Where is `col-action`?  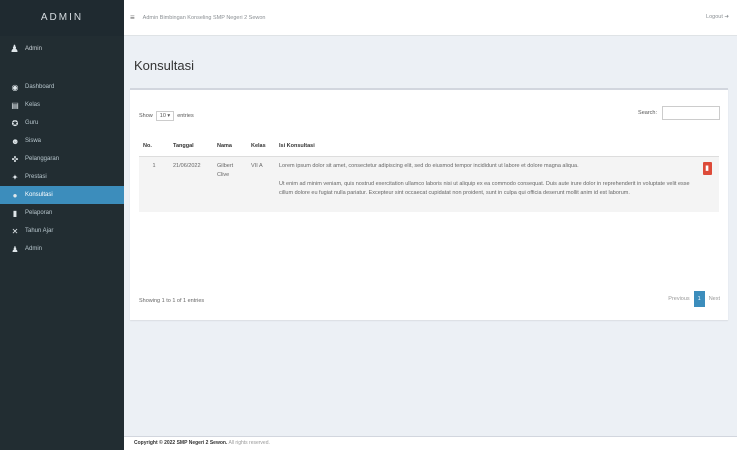
col-action is located at coordinates (707, 146).